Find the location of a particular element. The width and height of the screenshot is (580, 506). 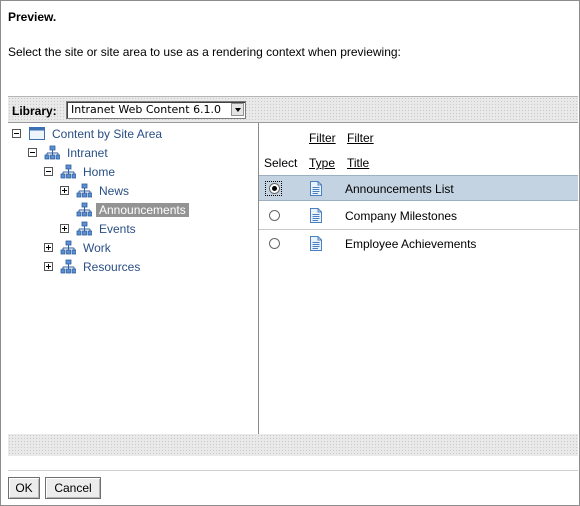

tree-label-resources: Resources is located at coordinates (111, 267).